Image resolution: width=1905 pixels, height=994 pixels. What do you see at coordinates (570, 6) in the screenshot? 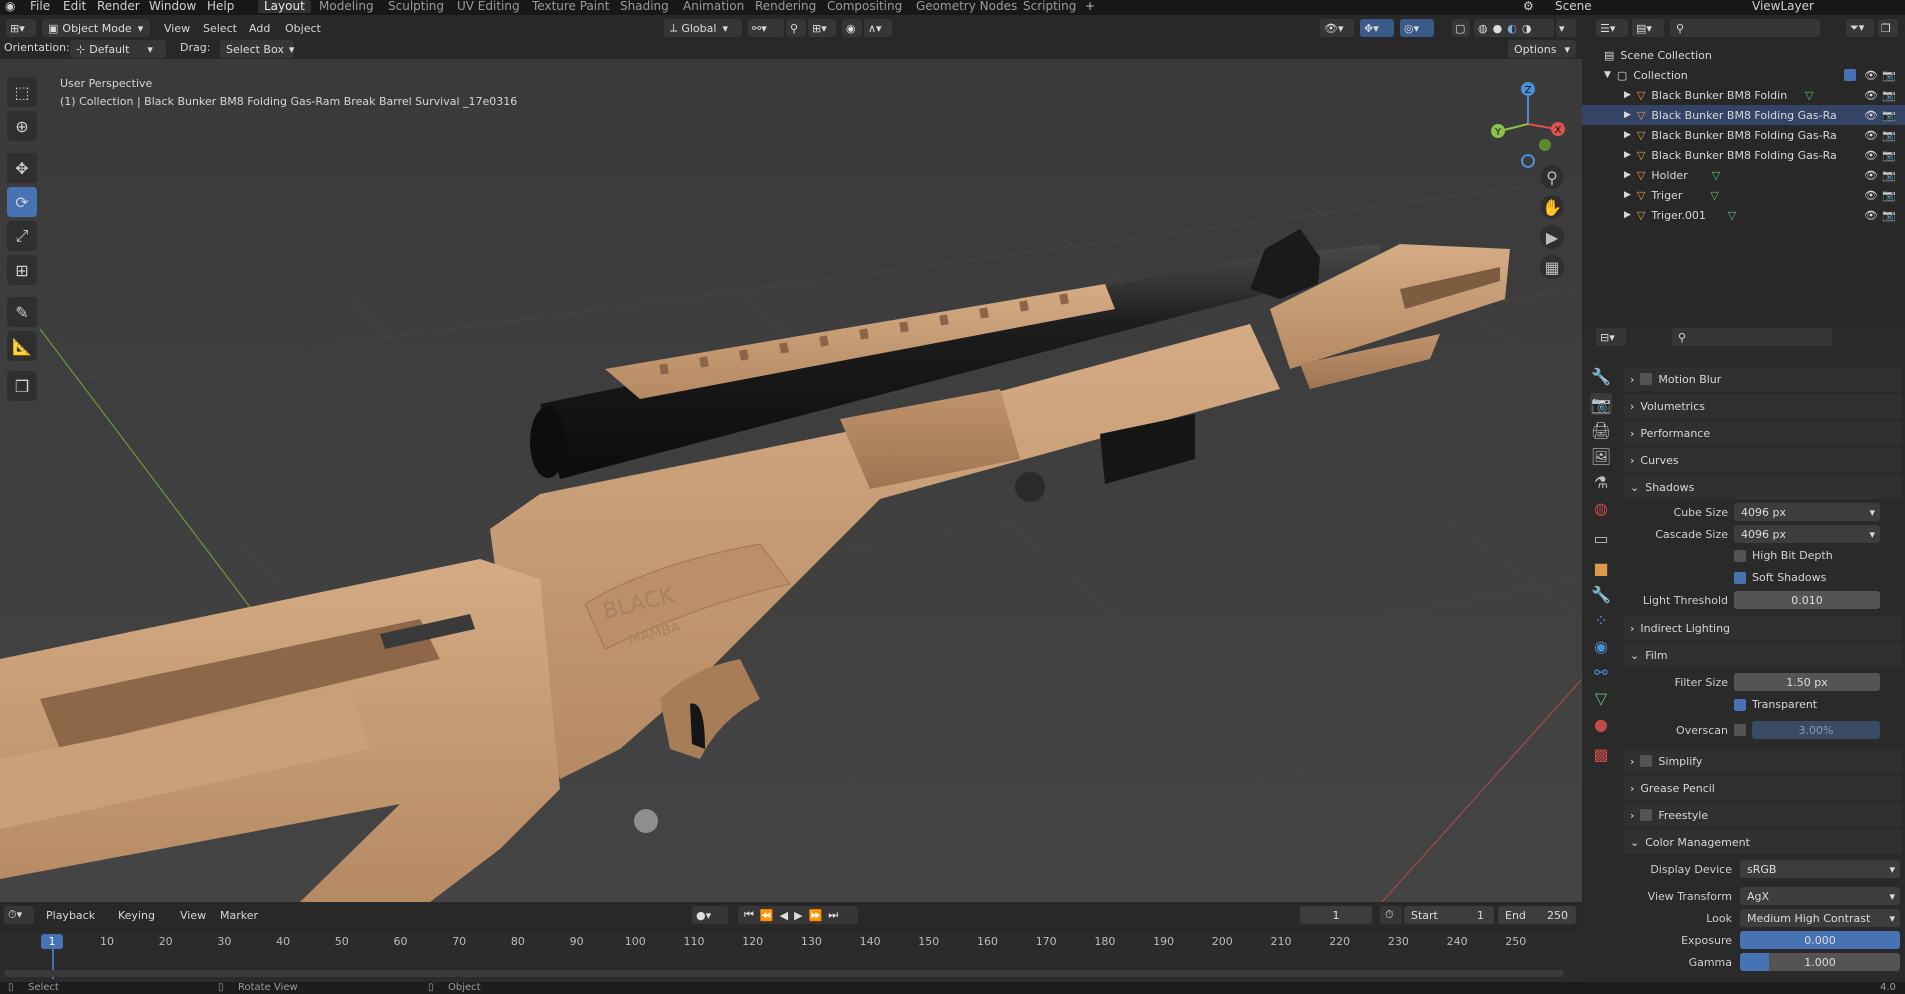
I see `tab-texture-paint: Texture Paint` at bounding box center [570, 6].